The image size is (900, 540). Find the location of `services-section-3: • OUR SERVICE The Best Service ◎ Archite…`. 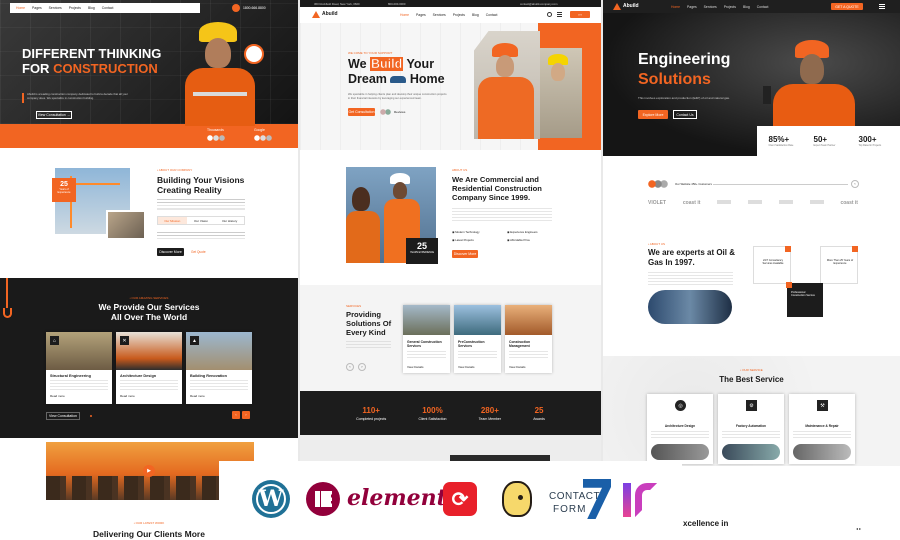

services-section-3: • OUR SERVICE The Best Service ◎ Archite… is located at coordinates (751, 411).